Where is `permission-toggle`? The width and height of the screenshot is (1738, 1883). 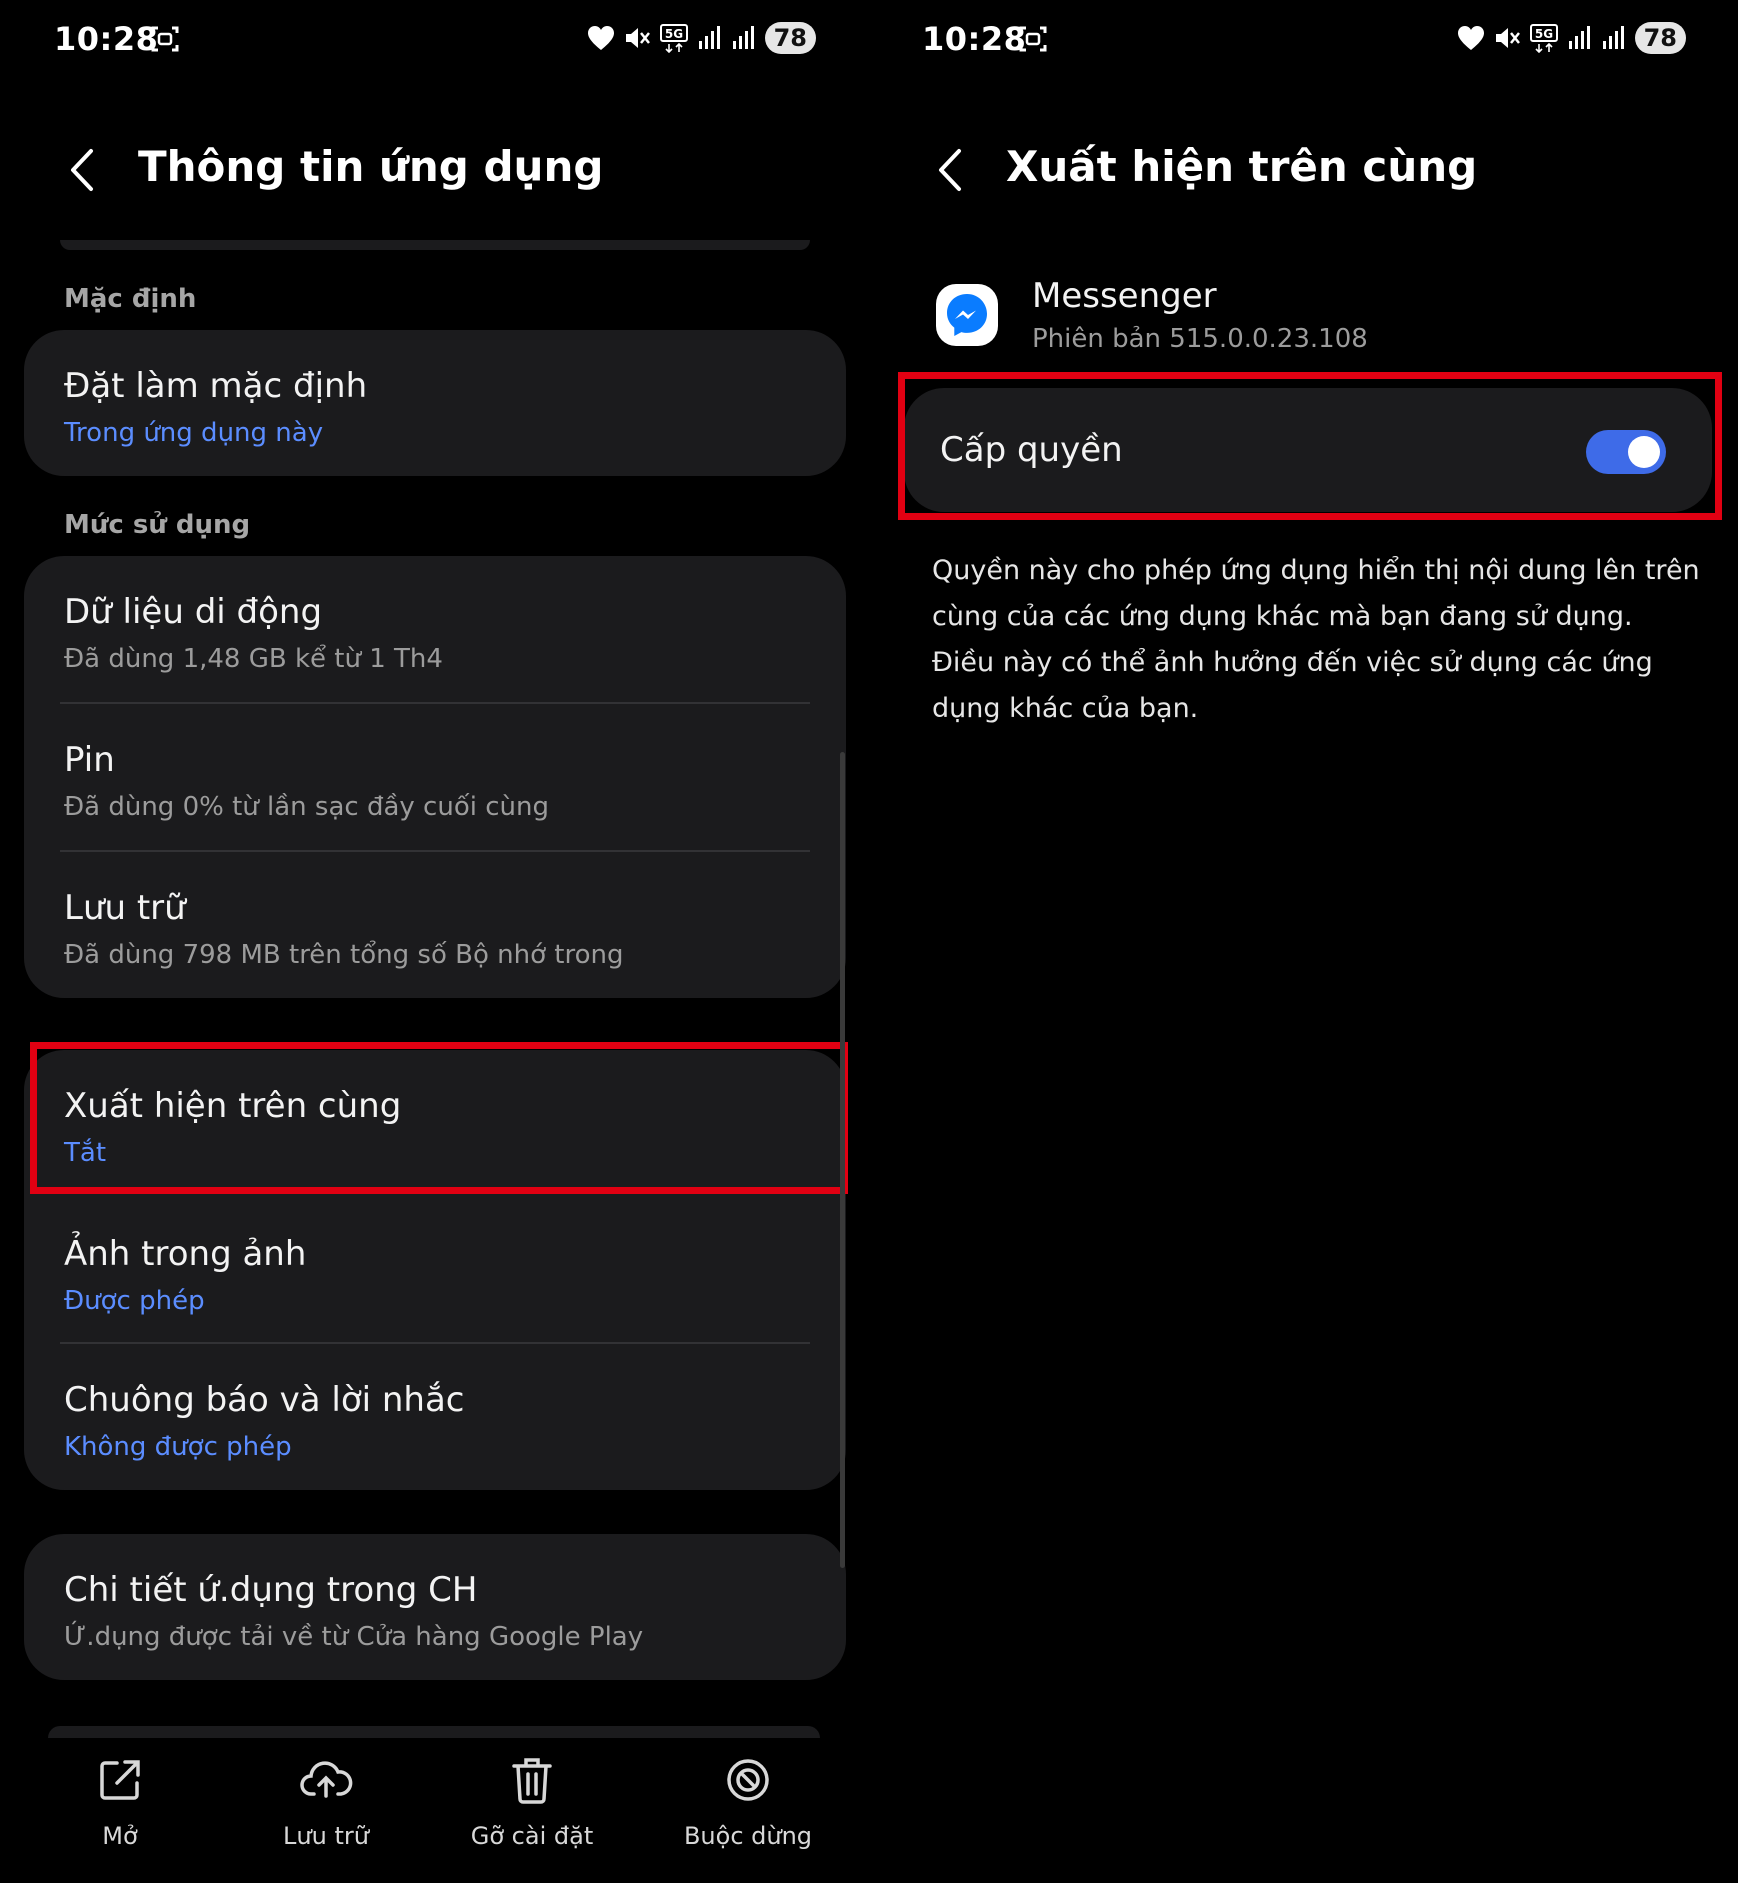
permission-toggle is located at coordinates (1626, 452).